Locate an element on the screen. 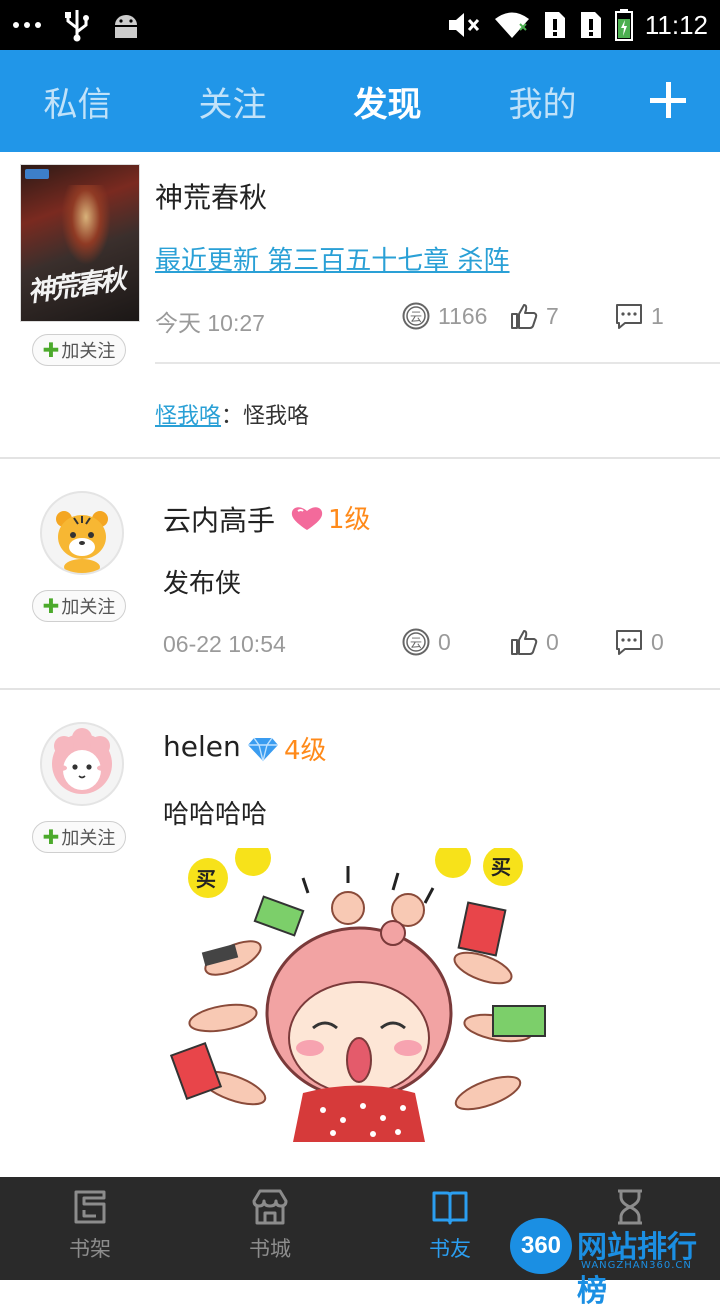 The width and height of the screenshot is (720, 1310). comment-count: 0 is located at coordinates (657, 641).